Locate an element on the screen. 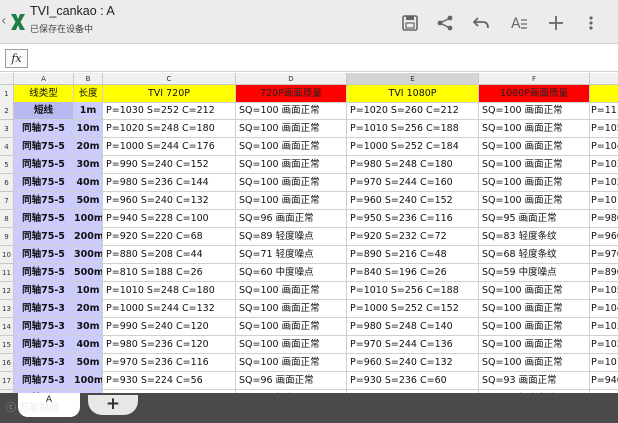  table-cell: P=980 S=248 C=140 is located at coordinates (413, 327).